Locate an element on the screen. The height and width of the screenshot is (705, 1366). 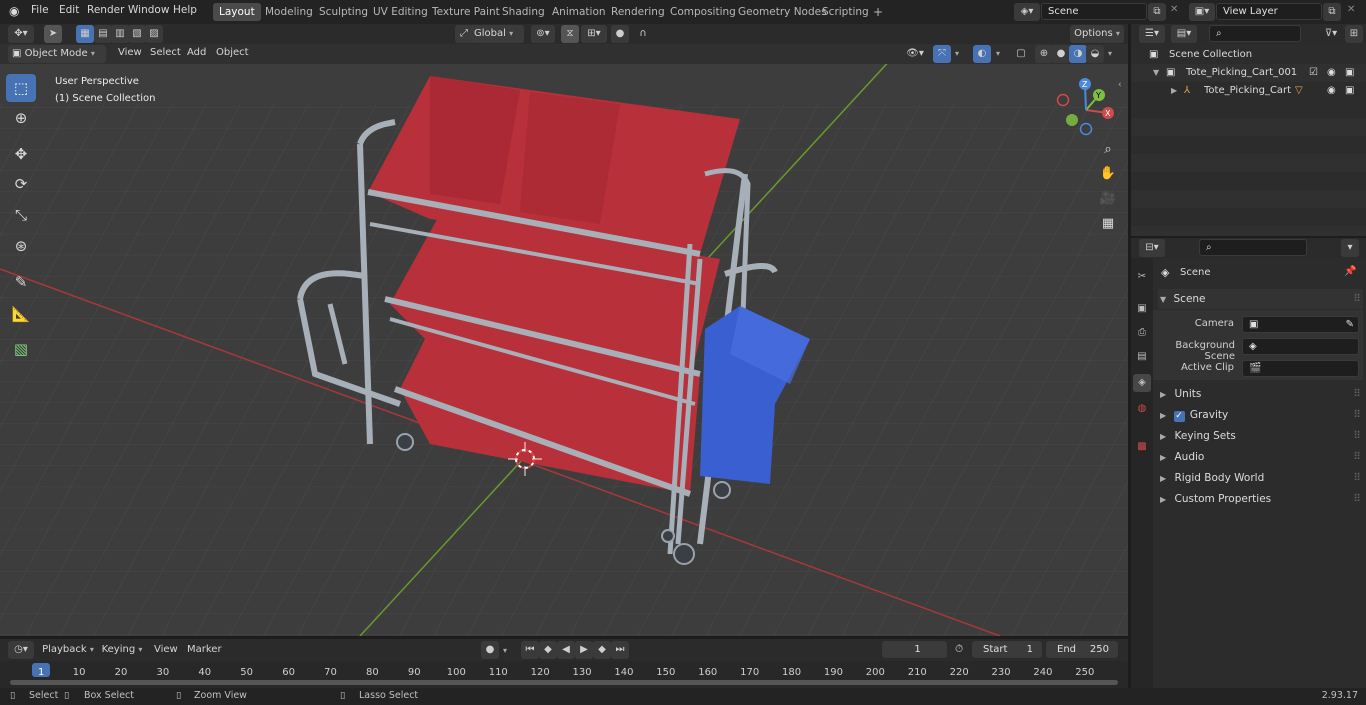
blender-logo-icon: ◉ is located at coordinates (14, 11).